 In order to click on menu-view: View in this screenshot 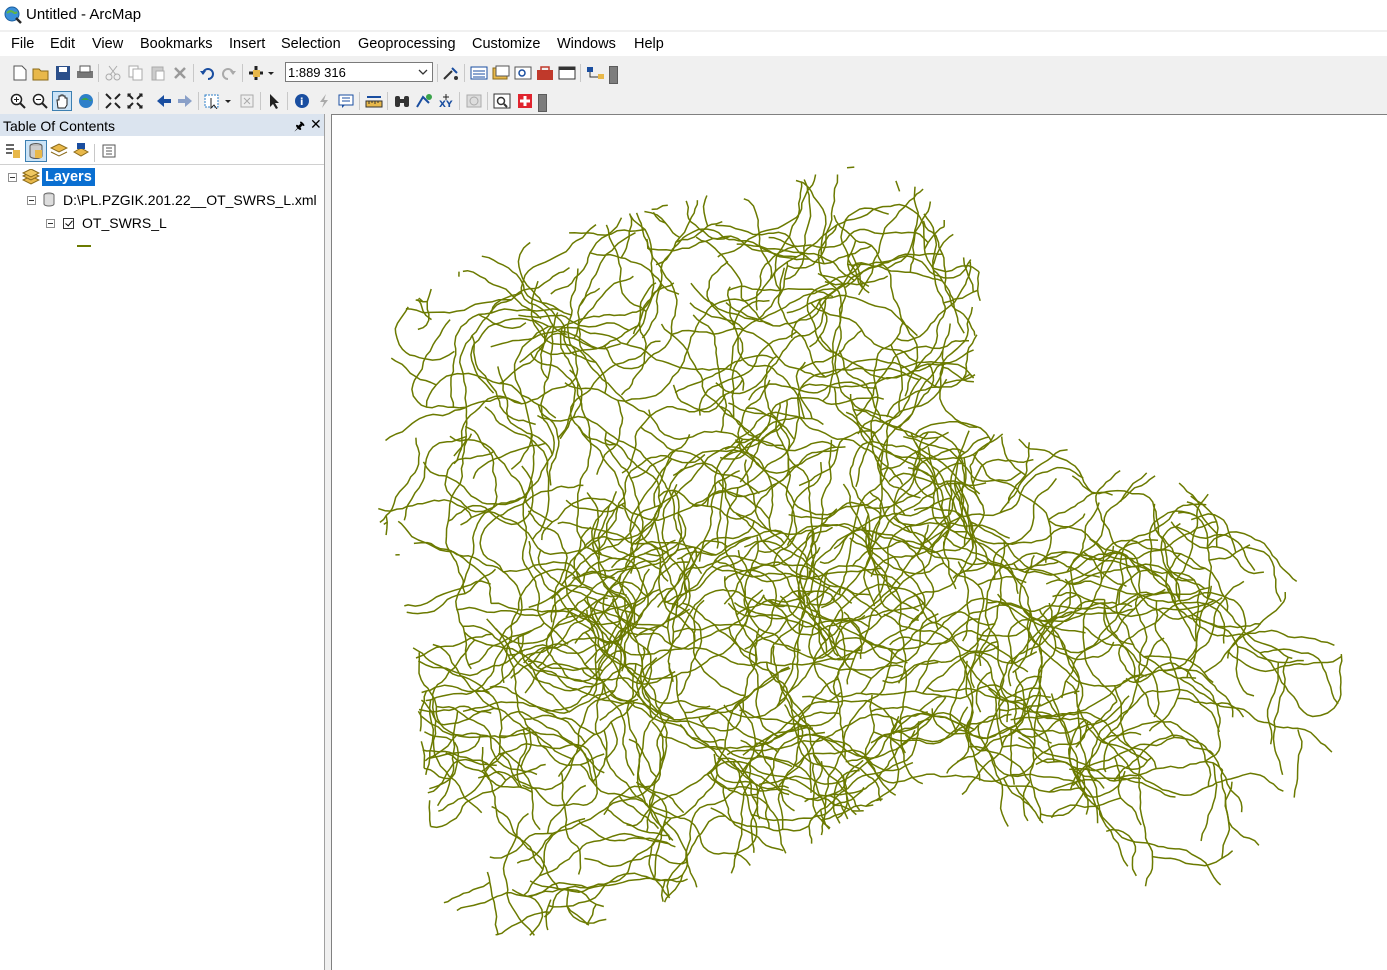, I will do `click(107, 44)`.